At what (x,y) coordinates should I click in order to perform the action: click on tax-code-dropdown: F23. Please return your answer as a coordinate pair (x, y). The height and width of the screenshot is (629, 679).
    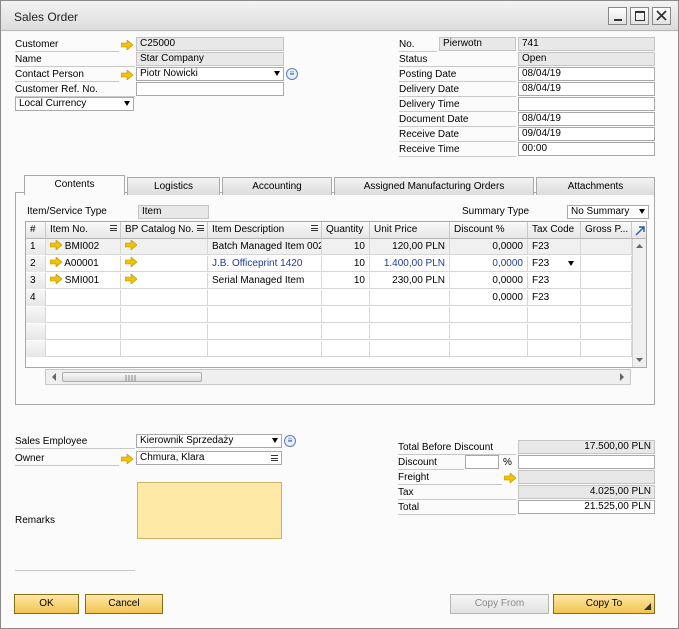
    Looking at the image, I should click on (554, 264).